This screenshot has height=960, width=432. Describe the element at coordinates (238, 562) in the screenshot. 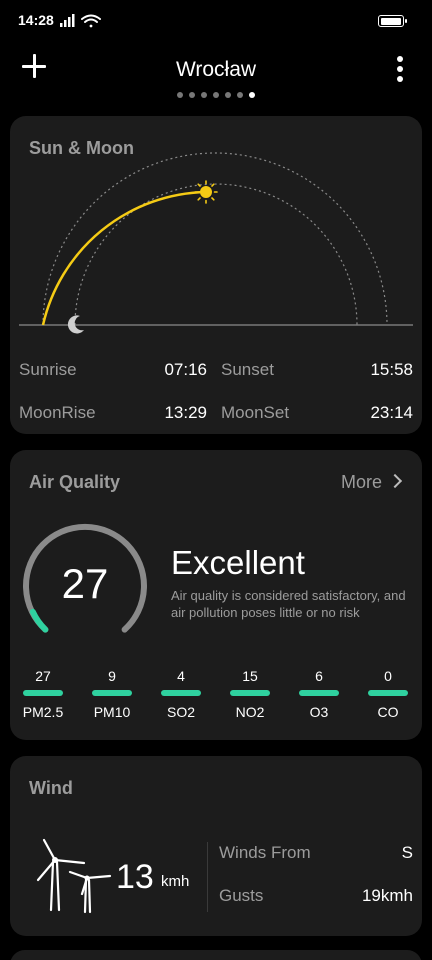

I see `air-quality-status: Excellent` at that location.